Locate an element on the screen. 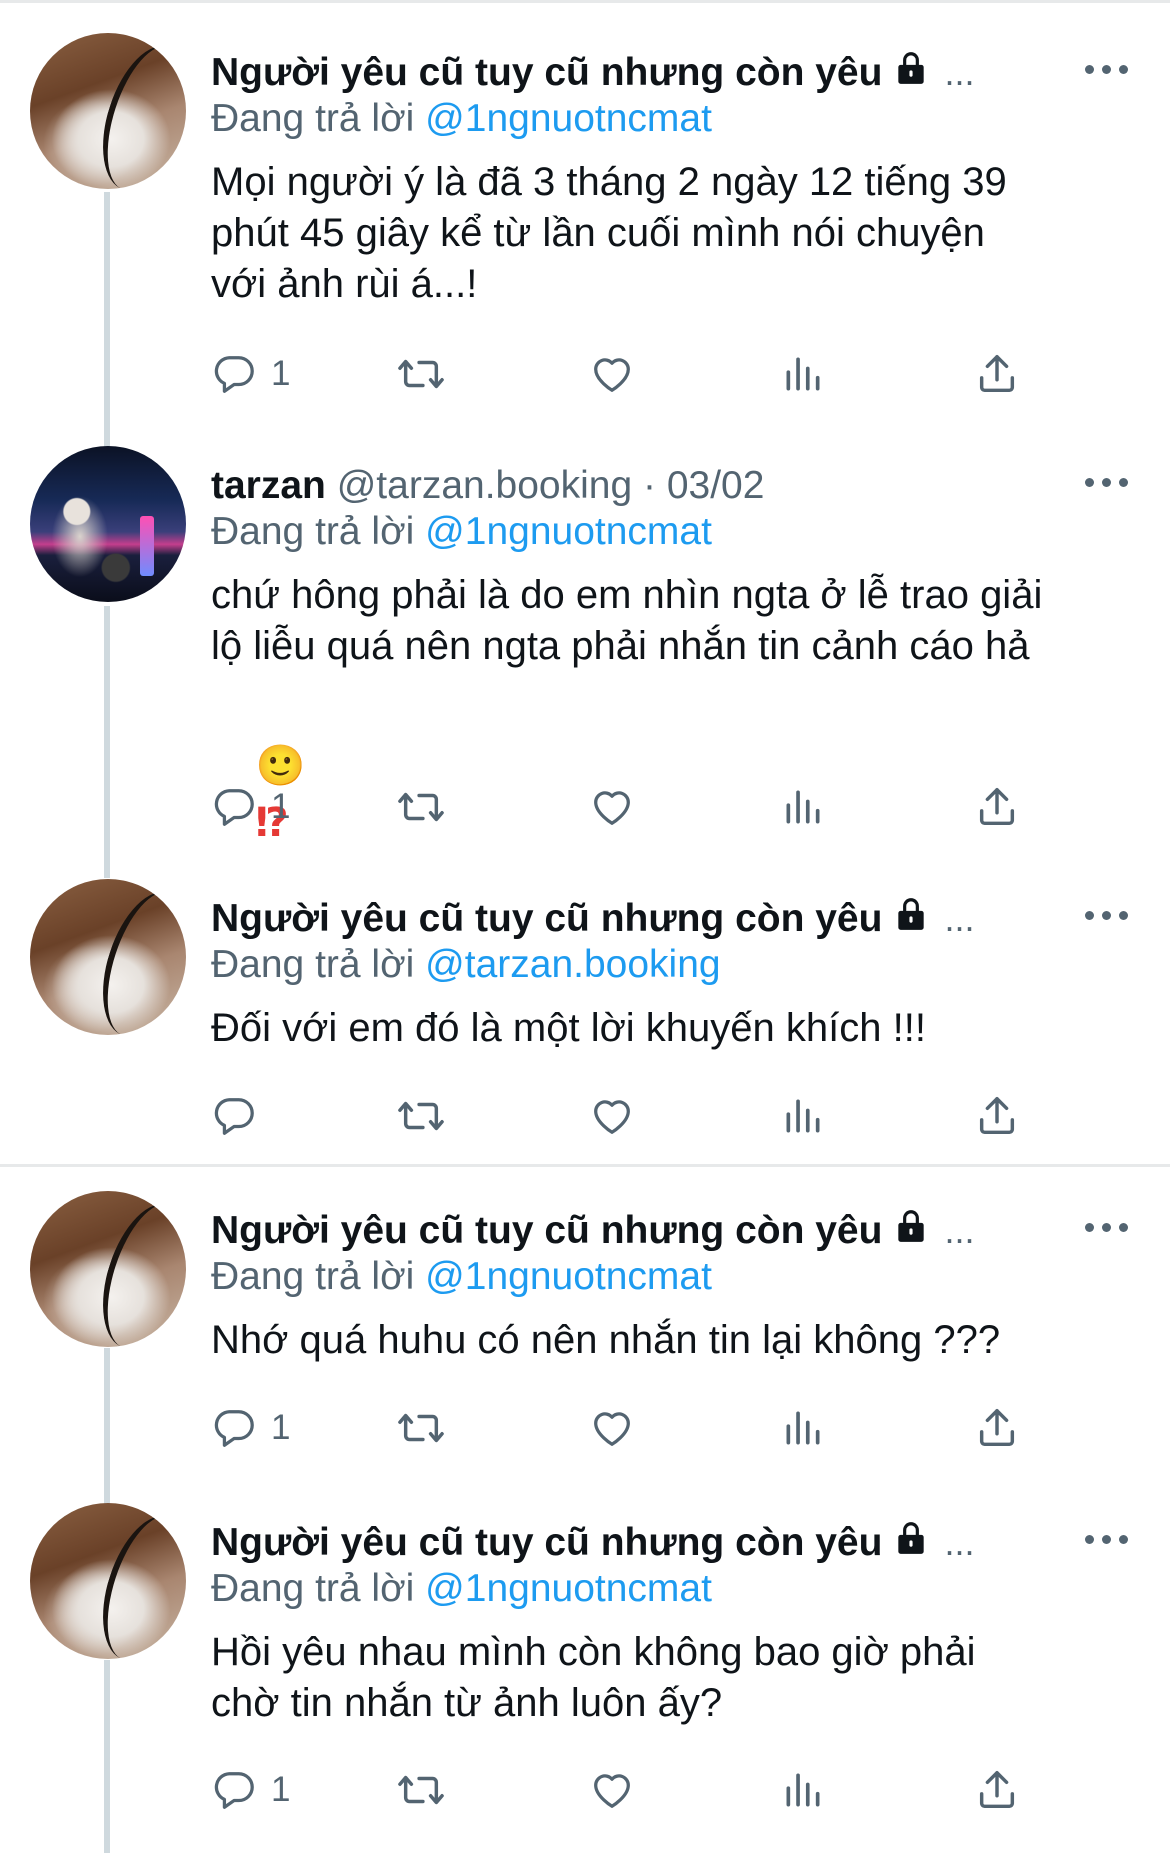  tweet-date: · 03/02 is located at coordinates (703, 485).